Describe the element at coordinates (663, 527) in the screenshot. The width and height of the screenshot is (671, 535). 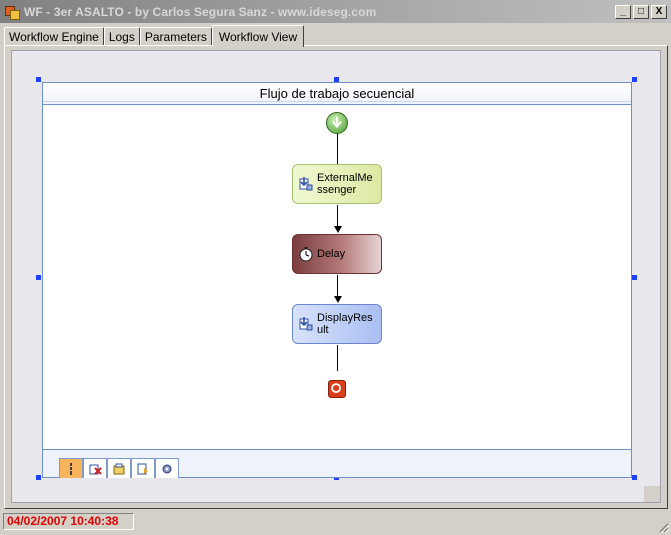
I see `resize-grip-icon` at that location.